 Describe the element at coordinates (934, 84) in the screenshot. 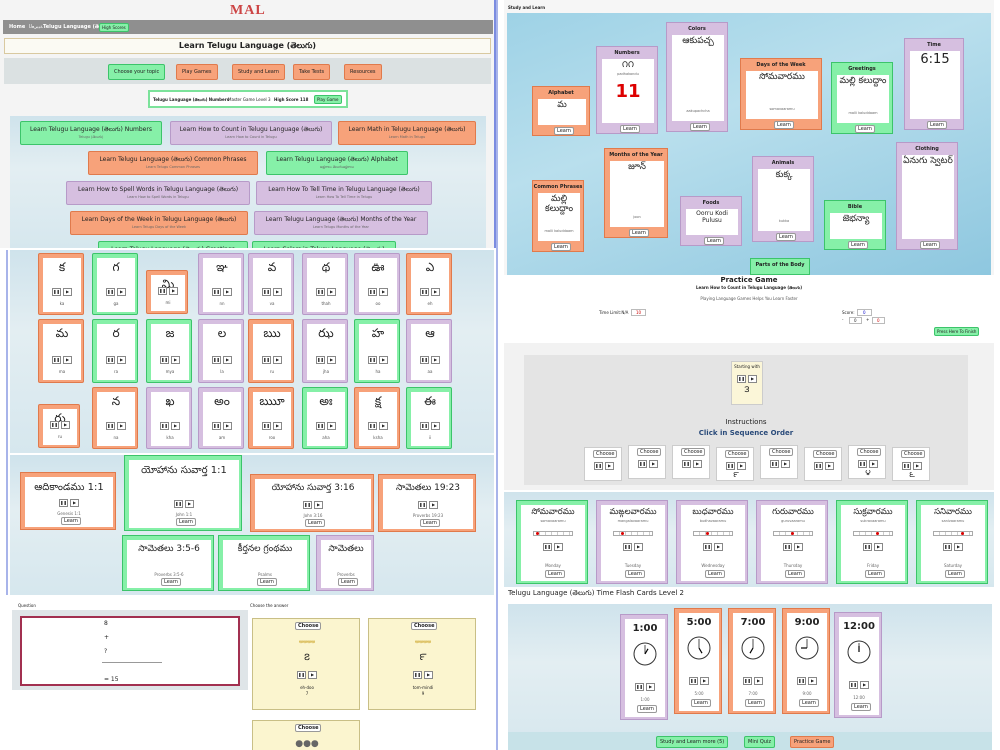

I see `study-card: Time 6:15 Learn` at that location.